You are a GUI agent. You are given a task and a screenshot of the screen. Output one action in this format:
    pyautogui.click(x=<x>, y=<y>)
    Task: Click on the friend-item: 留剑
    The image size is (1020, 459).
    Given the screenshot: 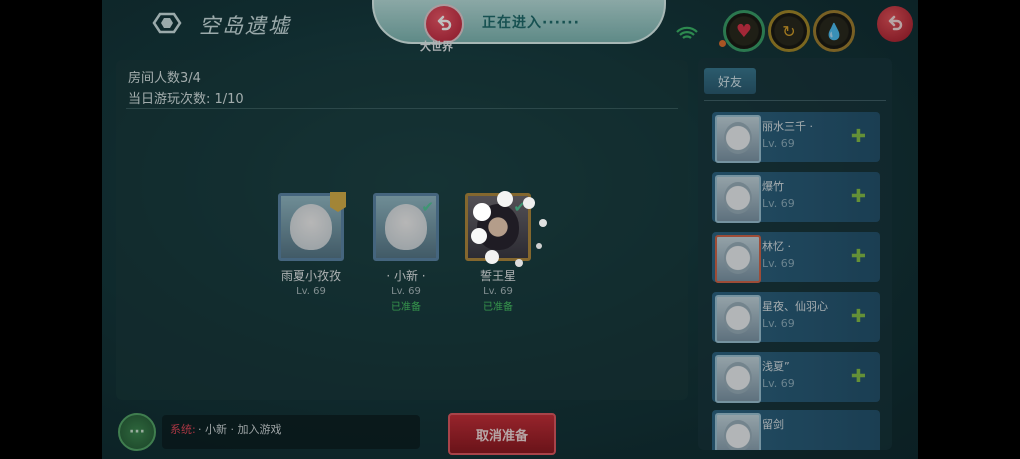 What is the action you would take?
    pyautogui.click(x=796, y=430)
    